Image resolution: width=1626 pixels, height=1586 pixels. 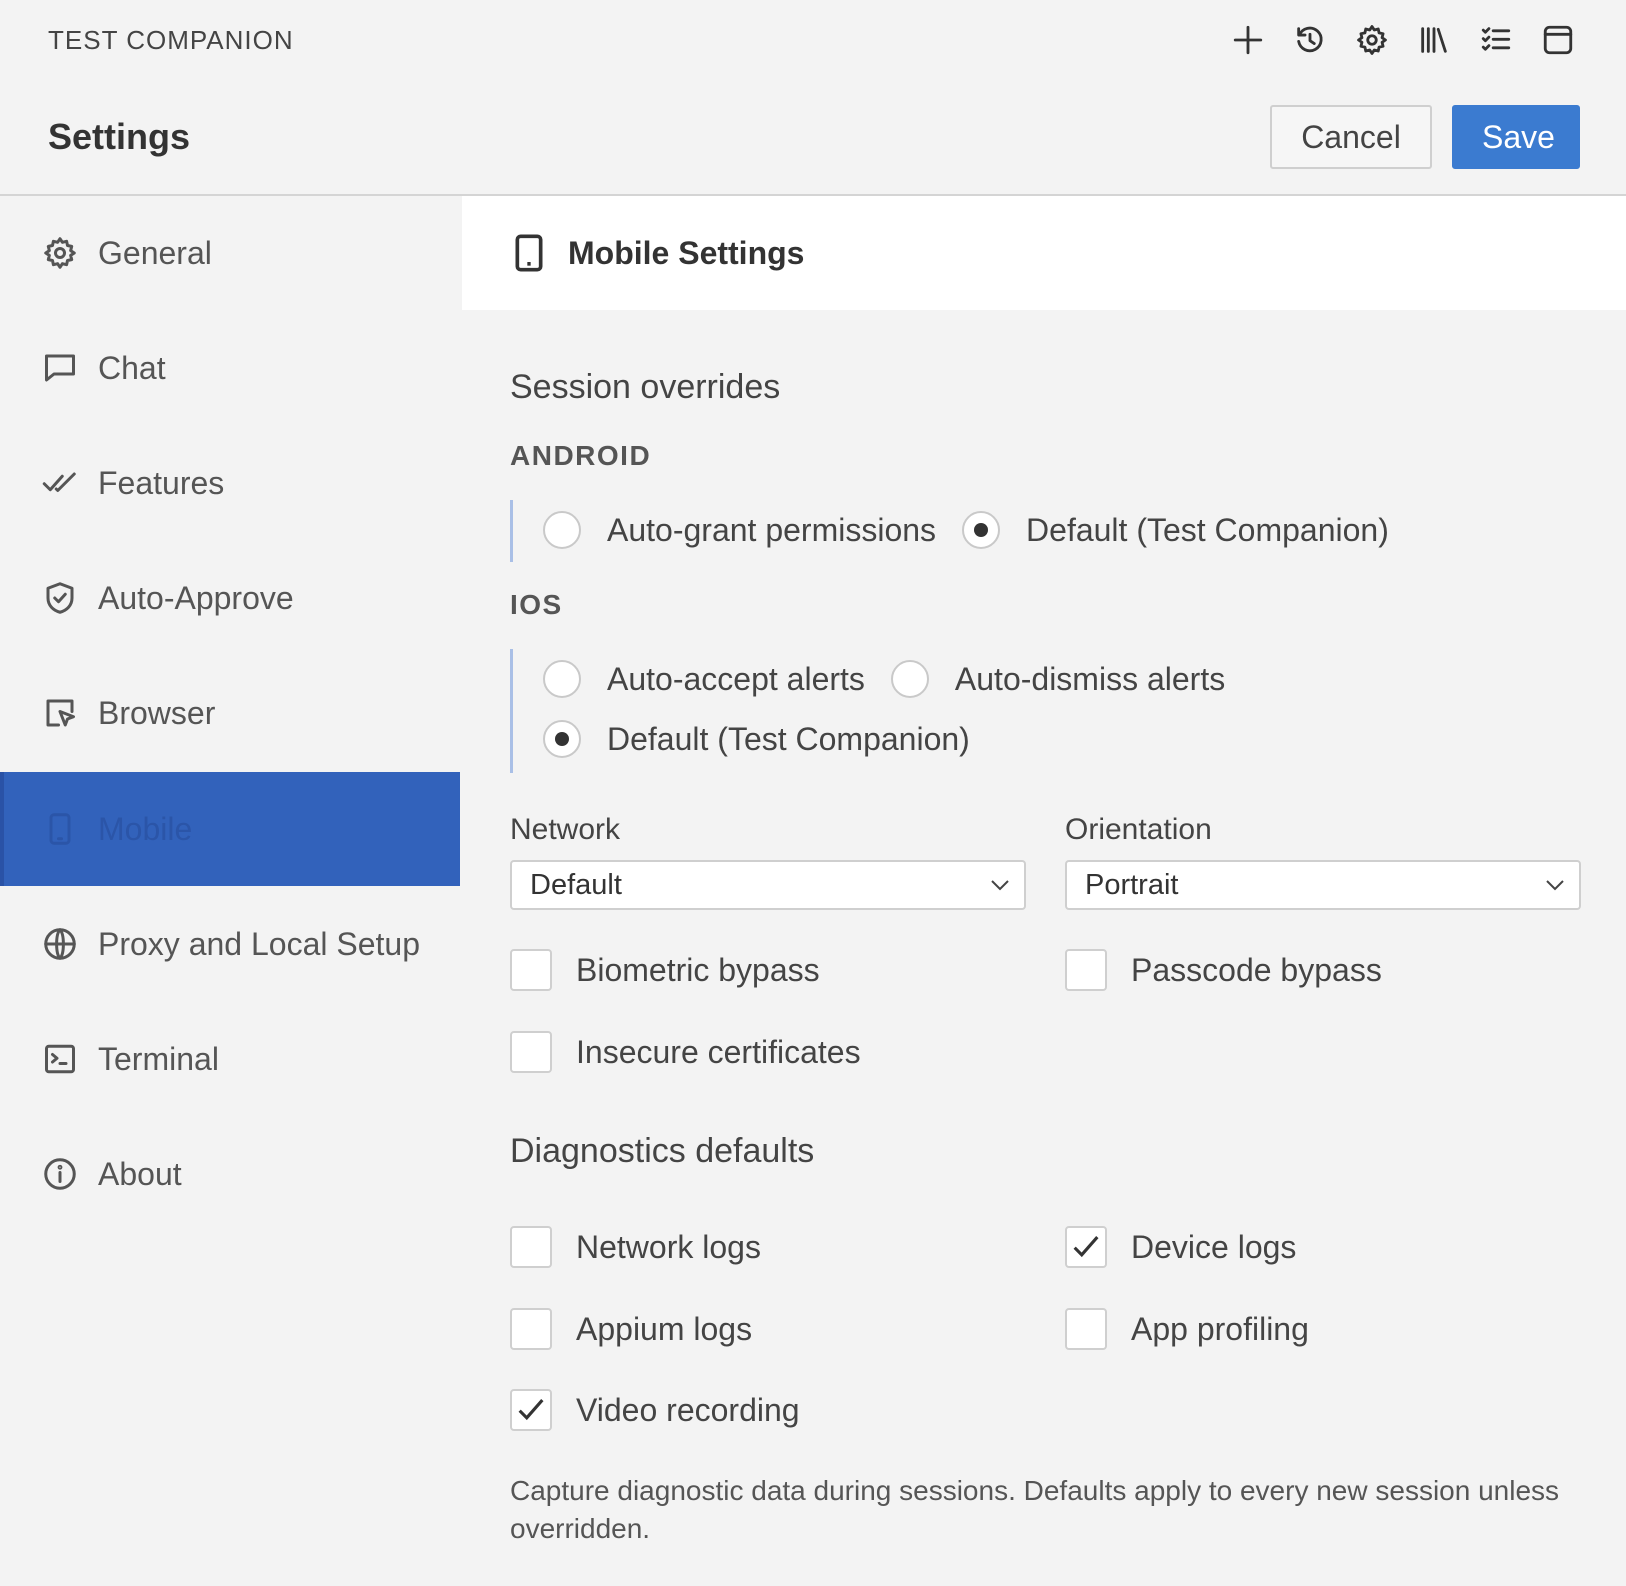 I want to click on device-logs-checkbox, so click(x=1086, y=1247).